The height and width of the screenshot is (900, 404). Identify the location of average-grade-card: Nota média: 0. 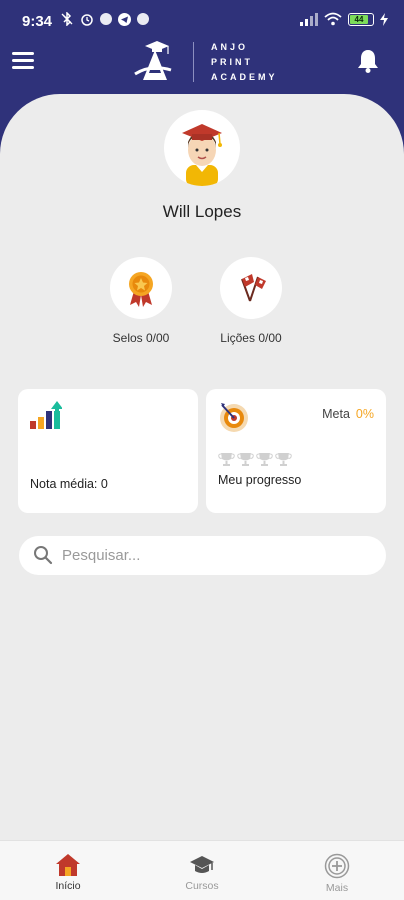
(108, 451).